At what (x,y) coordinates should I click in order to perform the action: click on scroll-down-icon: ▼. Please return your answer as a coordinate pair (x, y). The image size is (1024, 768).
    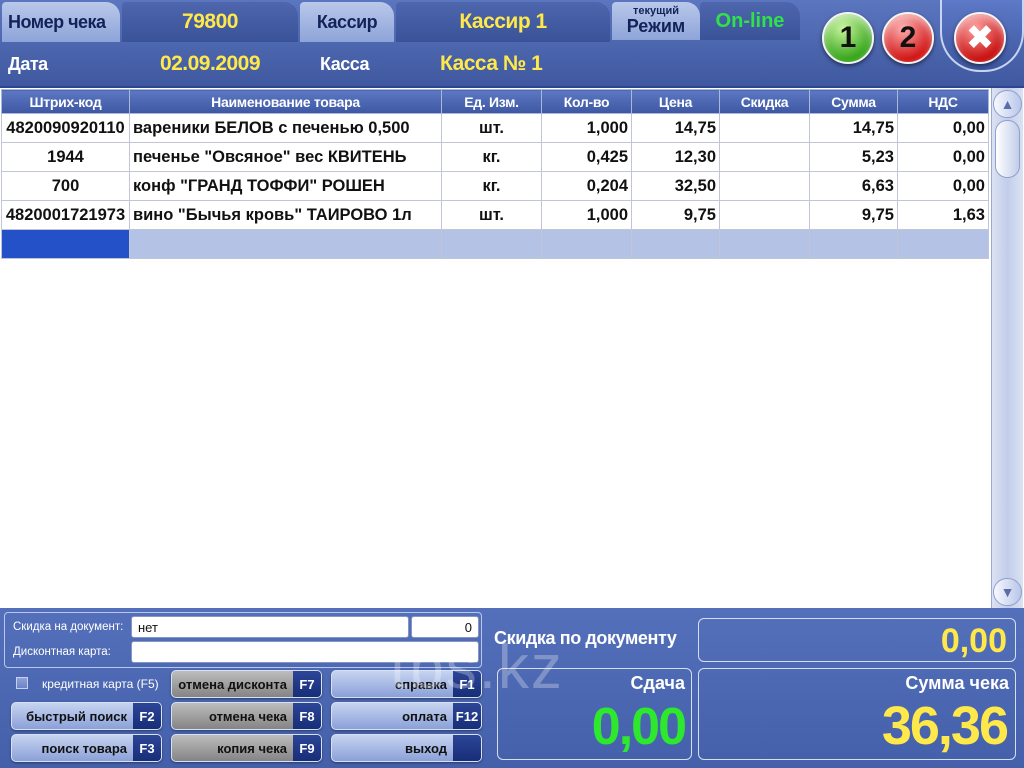
    Looking at the image, I should click on (1007, 592).